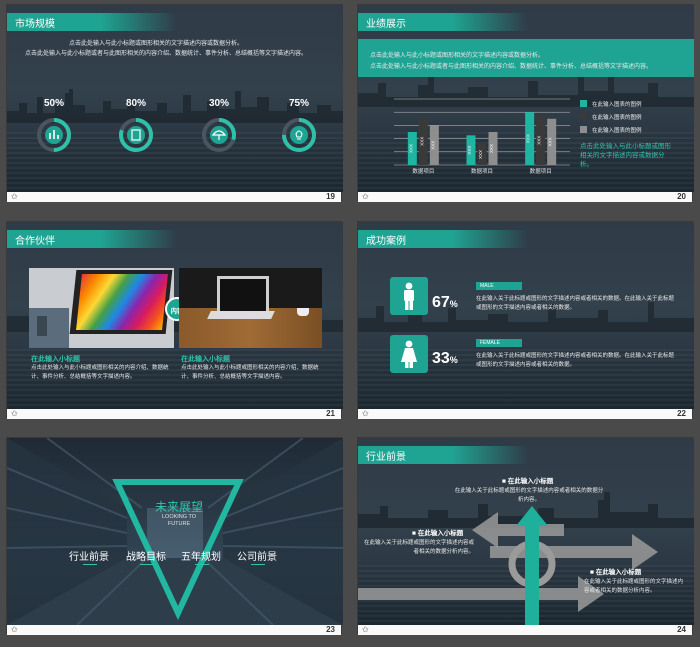 The height and width of the screenshot is (647, 700). What do you see at coordinates (174, 630) in the screenshot?
I see `slide-footer: ✩ 23` at bounding box center [174, 630].